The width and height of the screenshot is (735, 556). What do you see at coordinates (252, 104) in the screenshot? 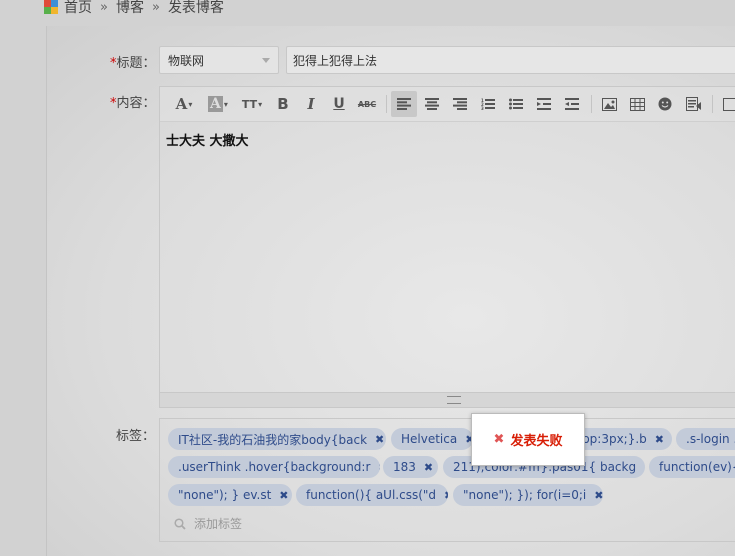
I see `text-format-icon: TT ▾` at bounding box center [252, 104].